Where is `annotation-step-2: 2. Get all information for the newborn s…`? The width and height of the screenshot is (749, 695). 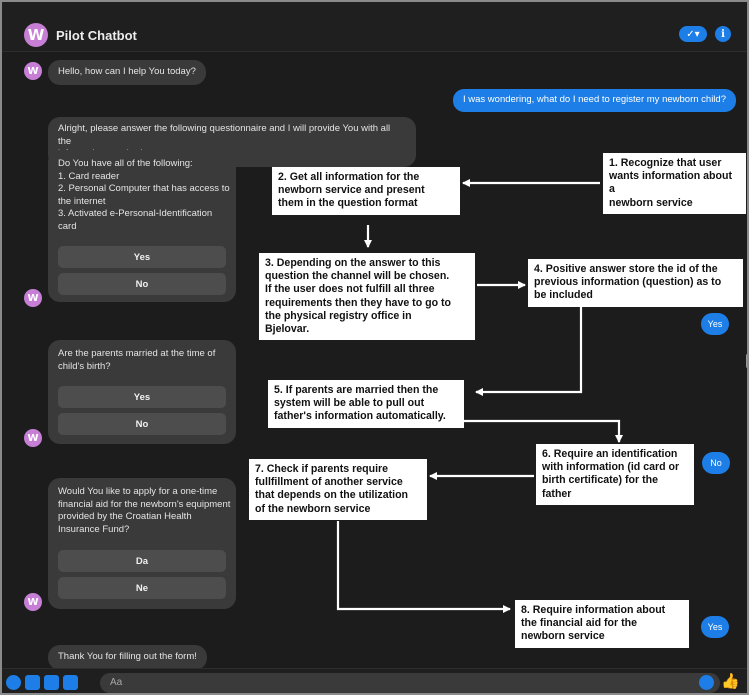 annotation-step-2: 2. Get all information for the newborn s… is located at coordinates (366, 191).